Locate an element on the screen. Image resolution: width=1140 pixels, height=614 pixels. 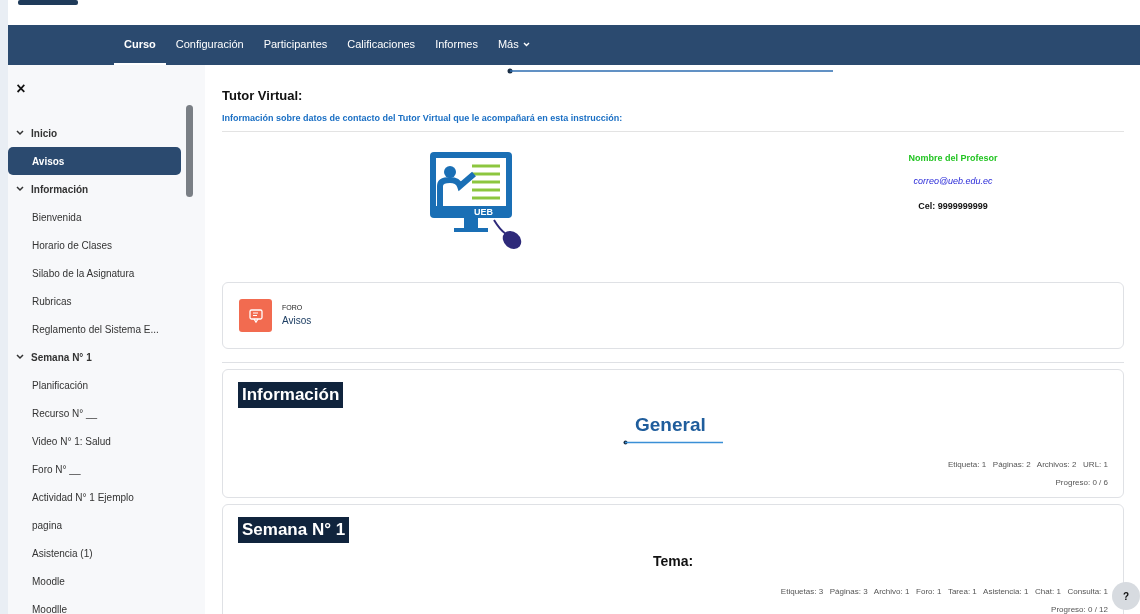
close-button: × is located at coordinates (21, 89).